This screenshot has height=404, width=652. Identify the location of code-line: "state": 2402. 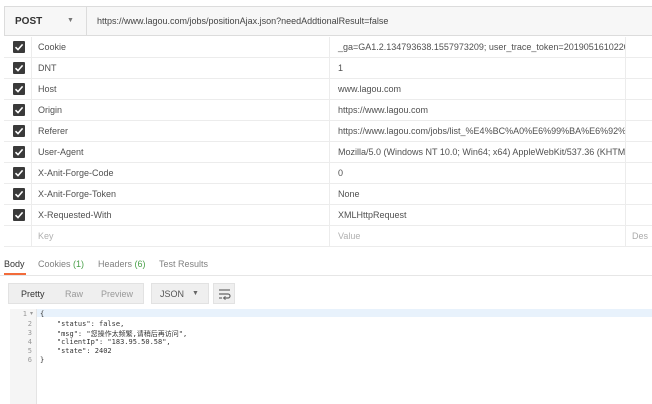
(76, 351).